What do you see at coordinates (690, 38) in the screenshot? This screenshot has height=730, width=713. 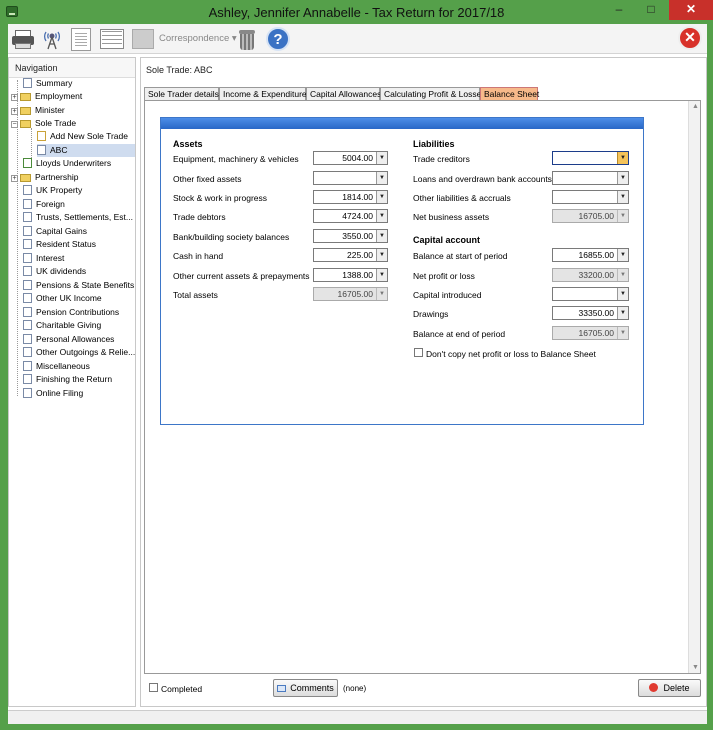 I see `exit-icon: ✕` at bounding box center [690, 38].